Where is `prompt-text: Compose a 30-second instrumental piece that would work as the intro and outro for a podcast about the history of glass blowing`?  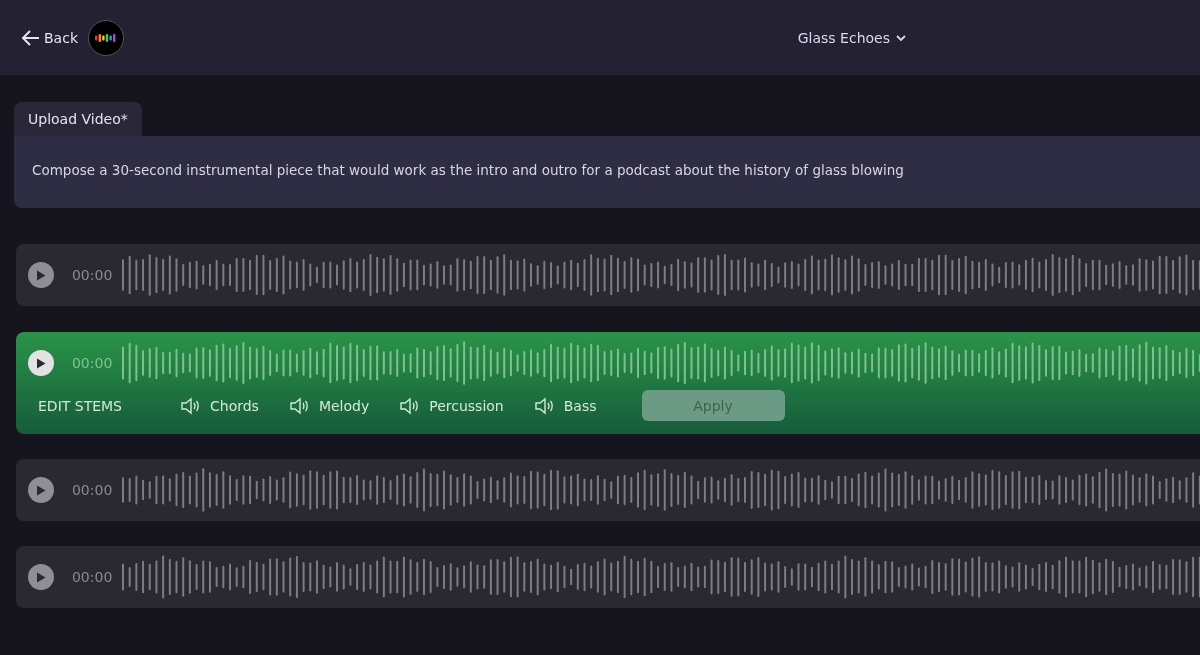 prompt-text: Compose a 30-second instrumental piece that would work as the intro and outro for a podcast about the history of glass blowing is located at coordinates (607, 172).